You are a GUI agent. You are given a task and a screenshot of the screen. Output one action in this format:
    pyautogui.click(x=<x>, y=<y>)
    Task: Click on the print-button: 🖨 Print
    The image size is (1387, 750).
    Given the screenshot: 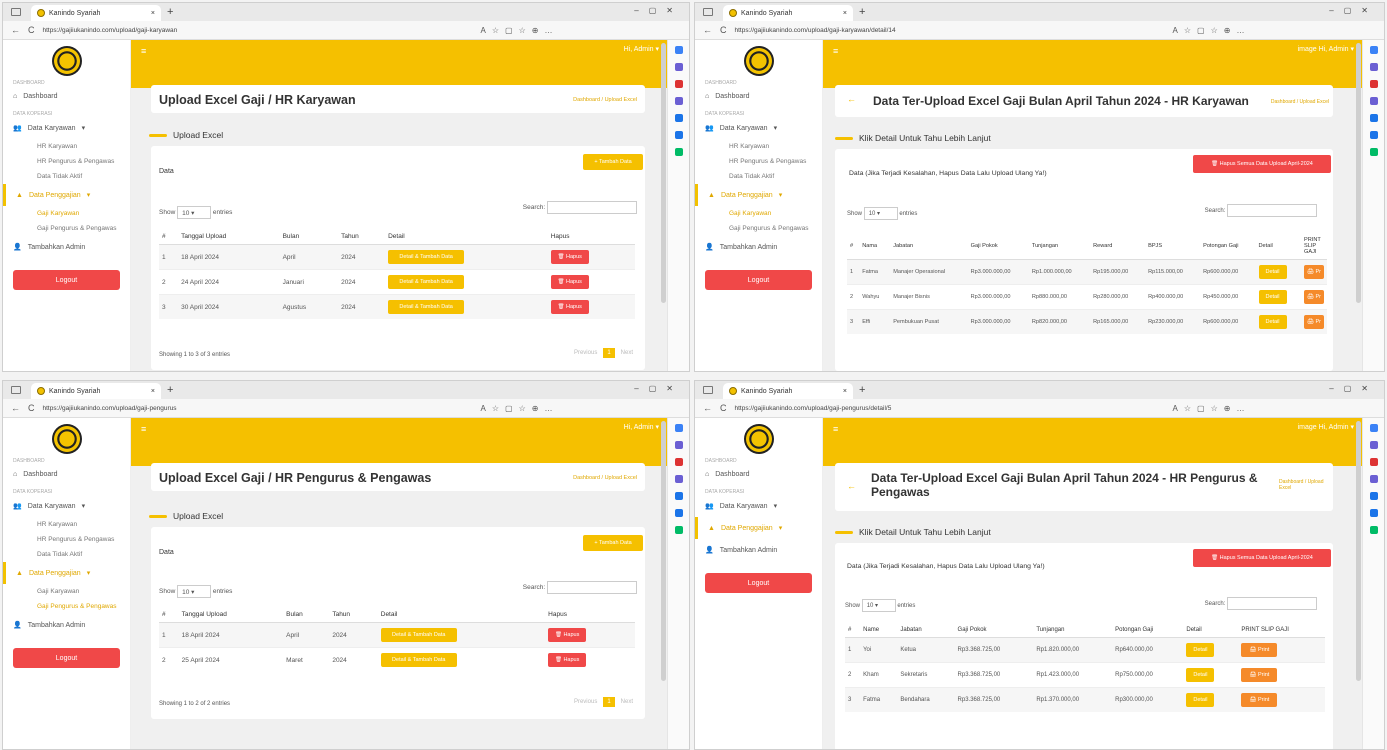 What is the action you would take?
    pyautogui.click(x=1259, y=675)
    